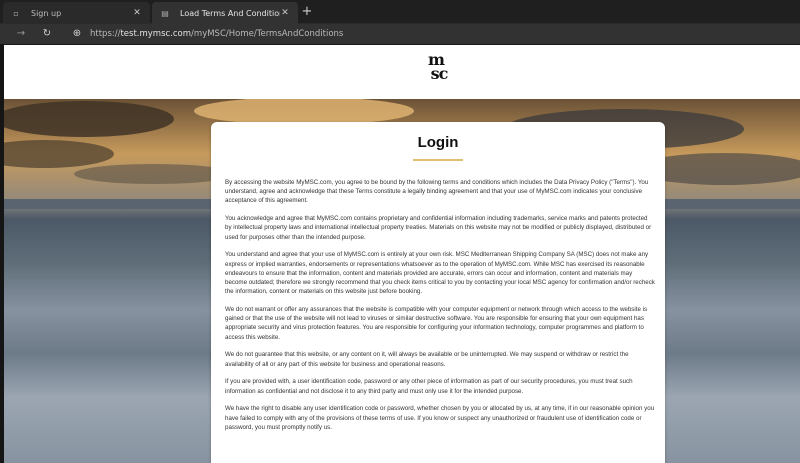  What do you see at coordinates (436, 69) in the screenshot?
I see `msc-logo: m sc` at bounding box center [436, 69].